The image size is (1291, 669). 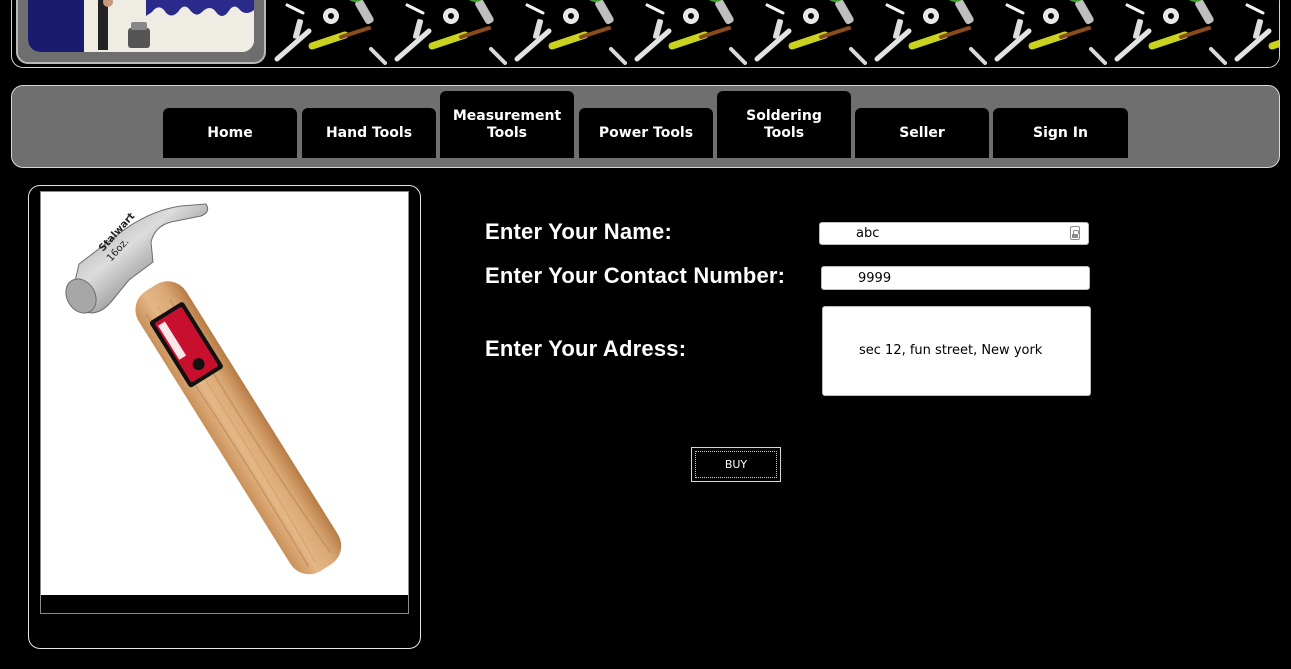 What do you see at coordinates (141, 26) in the screenshot?
I see `logo-image` at bounding box center [141, 26].